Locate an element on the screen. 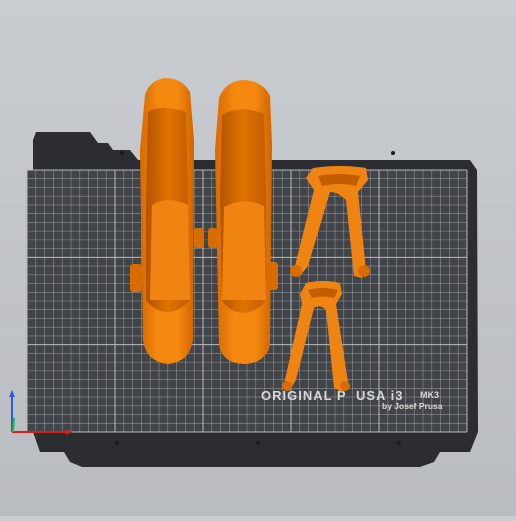  y-axis is located at coordinates (13, 425).